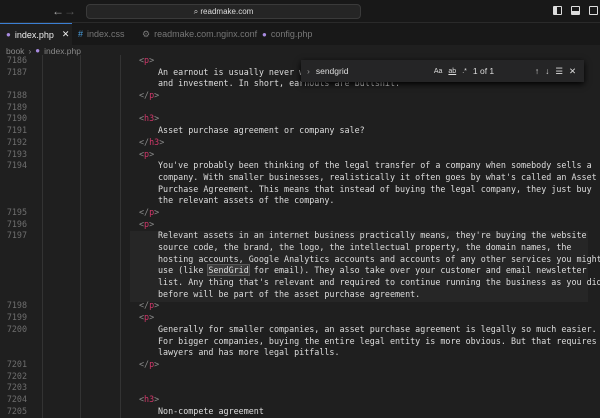 The width and height of the screenshot is (600, 418). Describe the element at coordinates (300, 225) in the screenshot. I see `code-line: 7196 <p>` at that location.